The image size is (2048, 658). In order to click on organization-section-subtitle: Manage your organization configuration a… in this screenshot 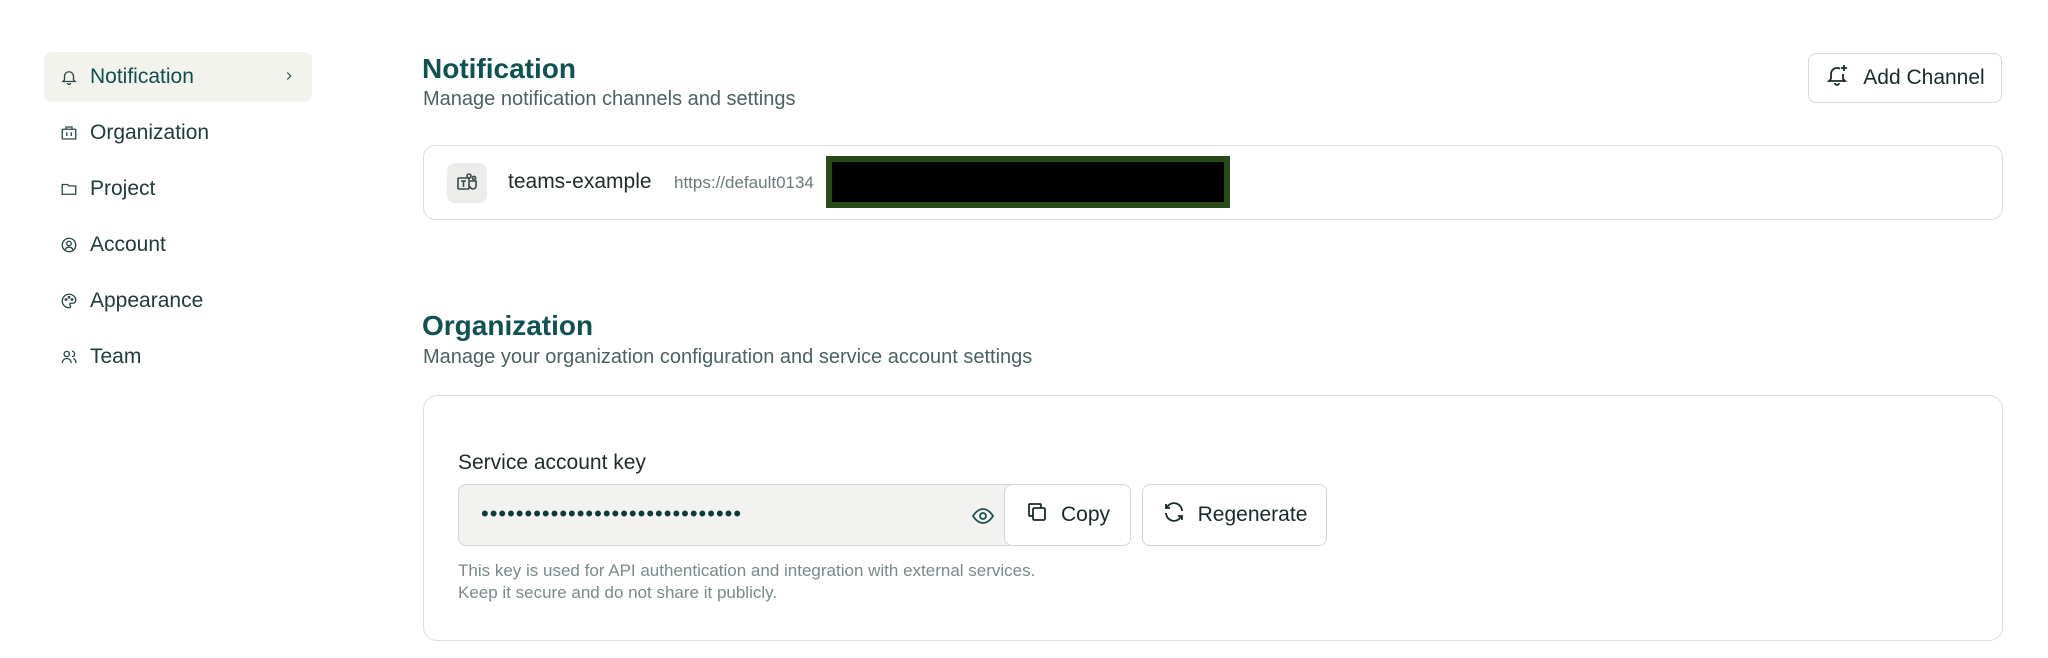, I will do `click(728, 357)`.